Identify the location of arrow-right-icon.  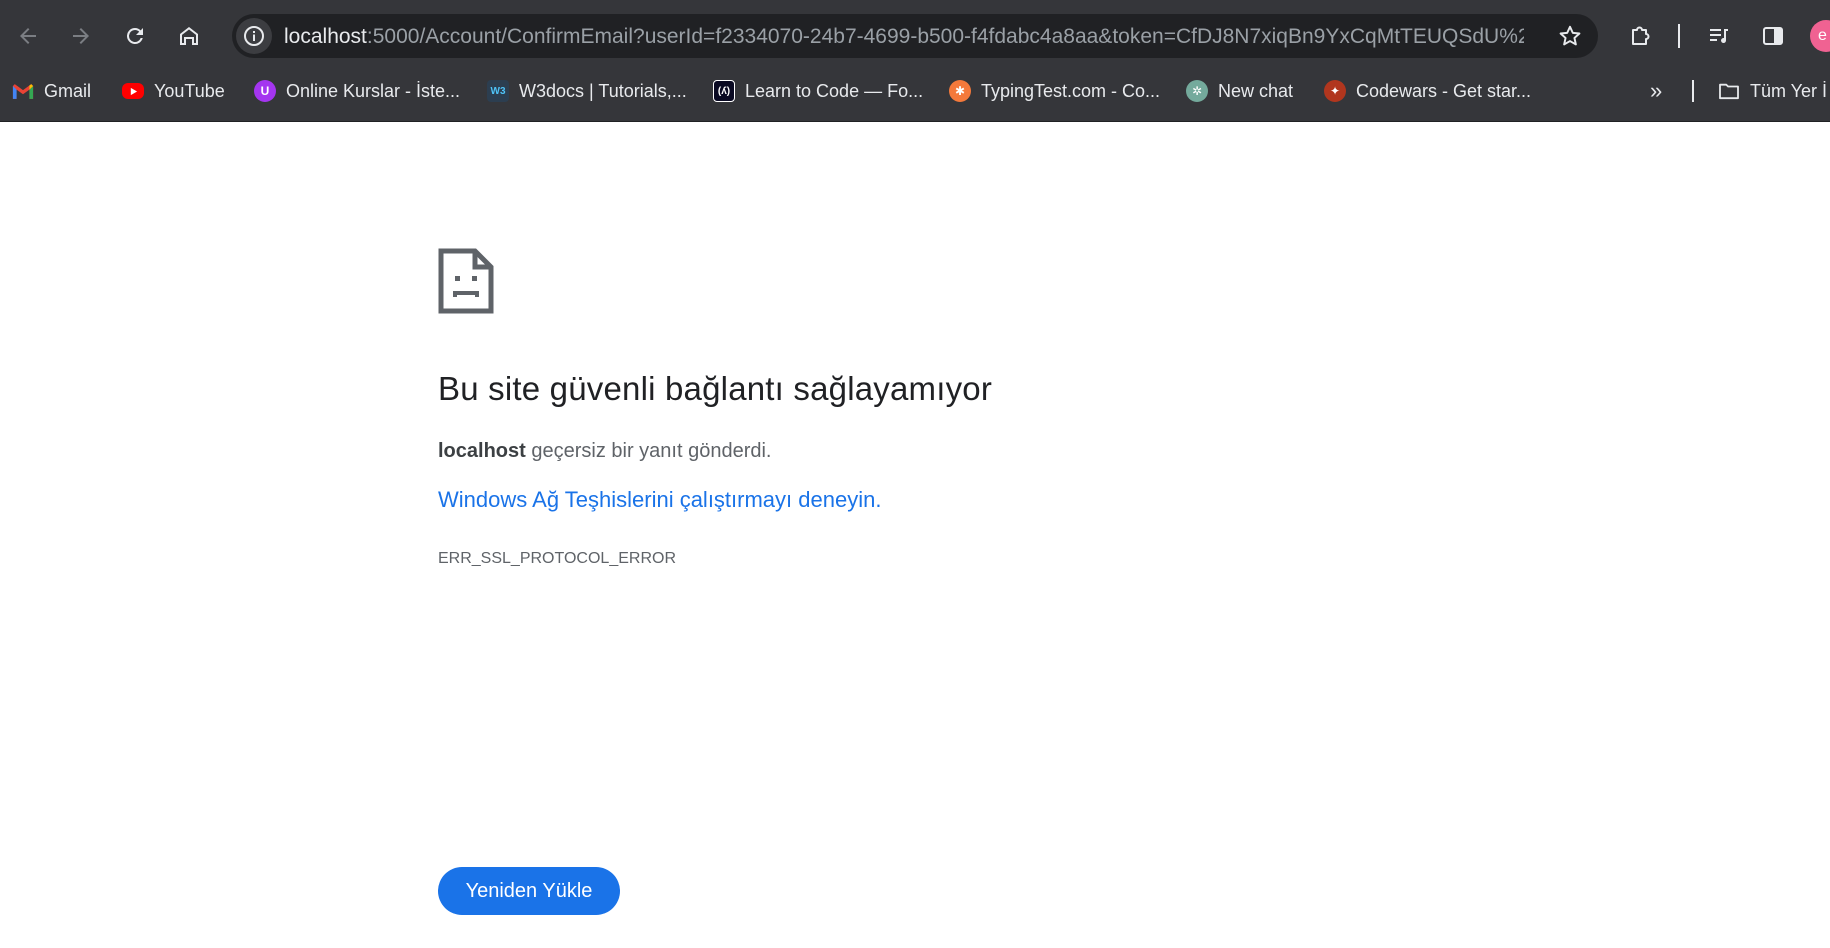
(81, 36).